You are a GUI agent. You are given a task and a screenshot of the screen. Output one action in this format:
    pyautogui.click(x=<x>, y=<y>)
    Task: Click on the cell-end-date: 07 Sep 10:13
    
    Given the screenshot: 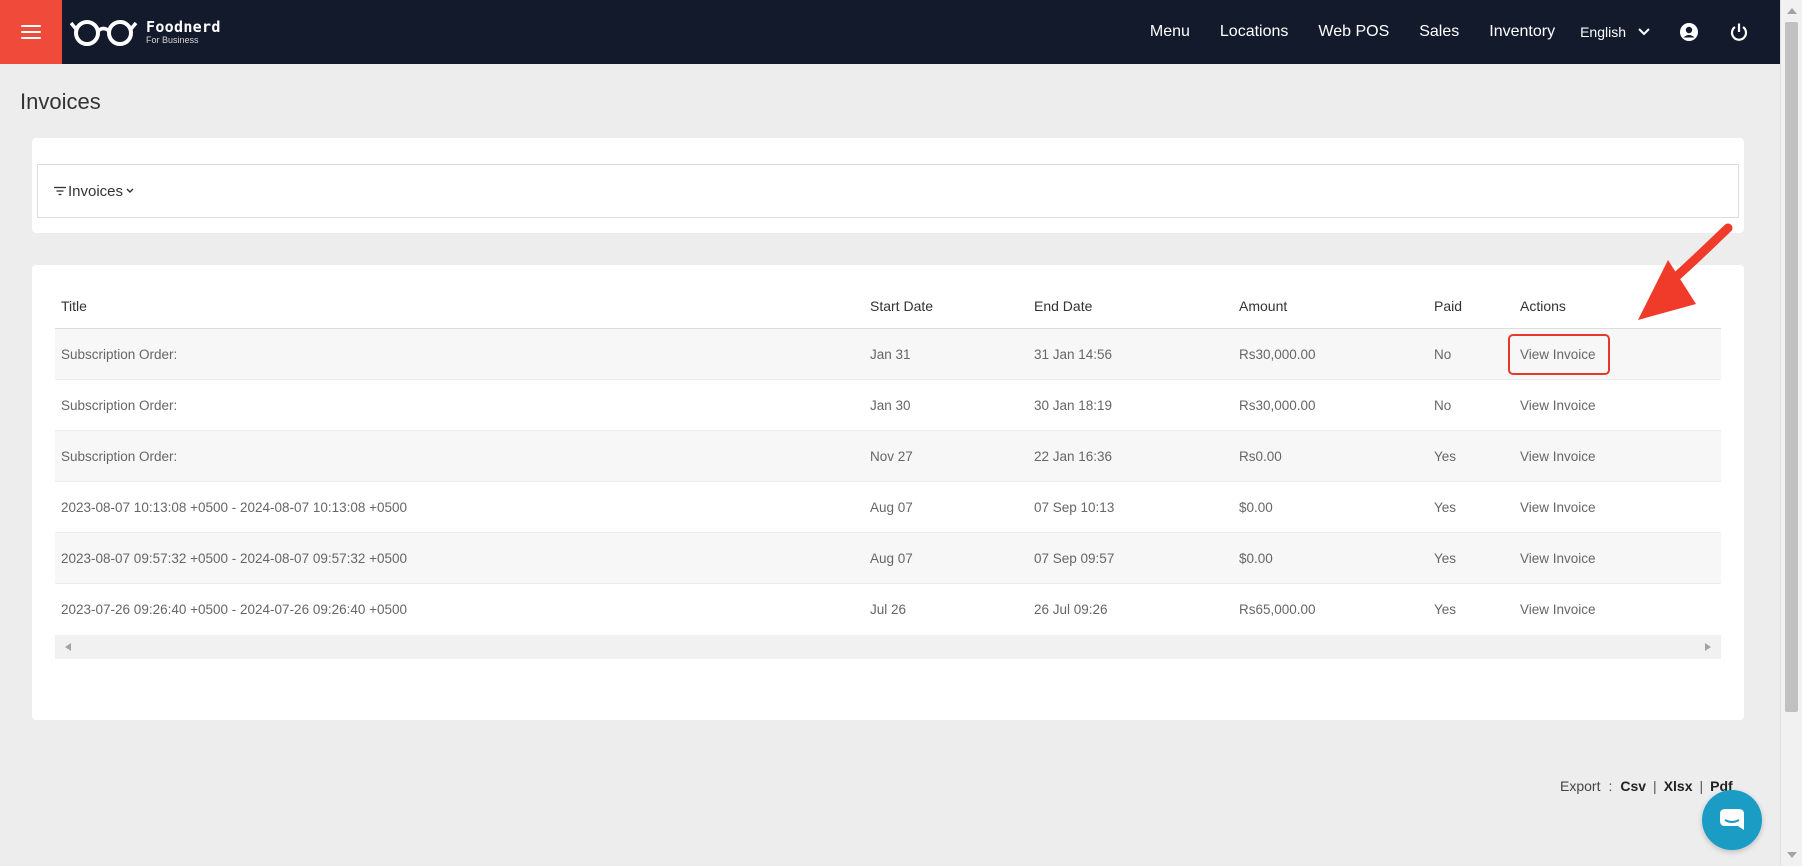 What is the action you would take?
    pyautogui.click(x=1074, y=507)
    